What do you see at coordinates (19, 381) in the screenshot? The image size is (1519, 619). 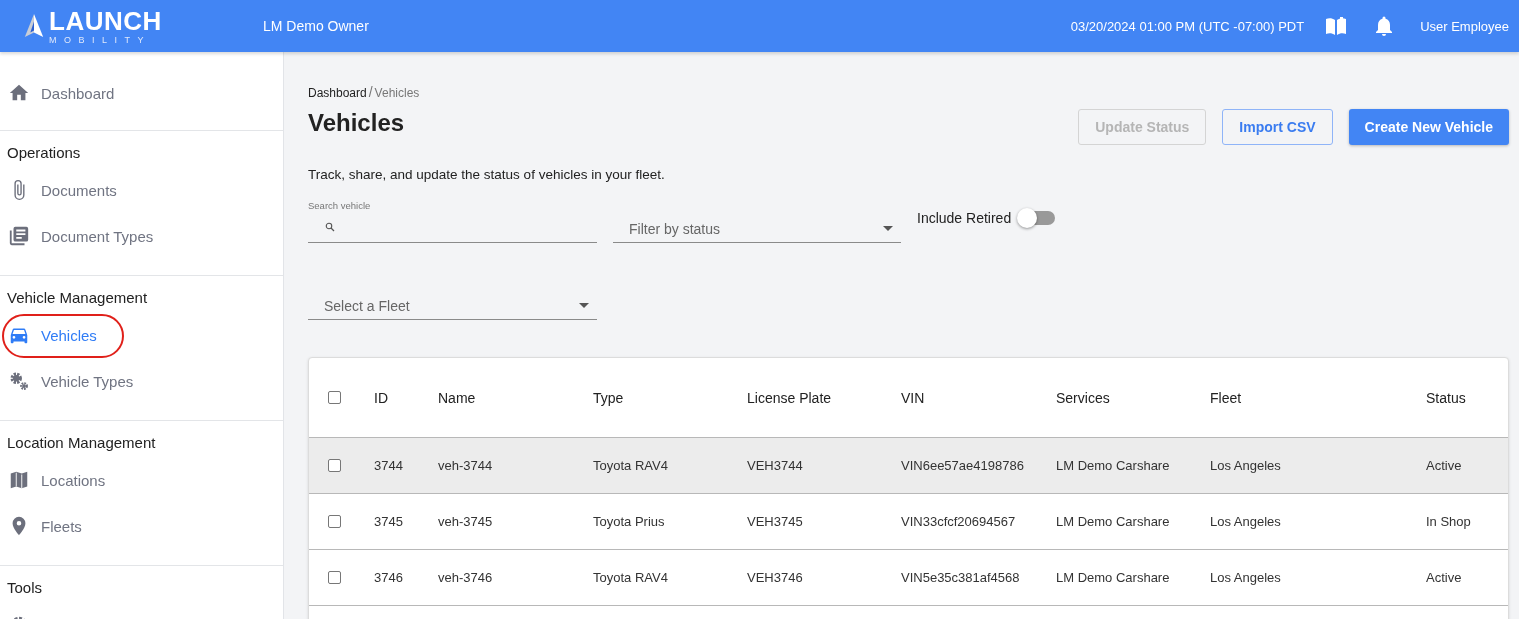 I see `gears-icon` at bounding box center [19, 381].